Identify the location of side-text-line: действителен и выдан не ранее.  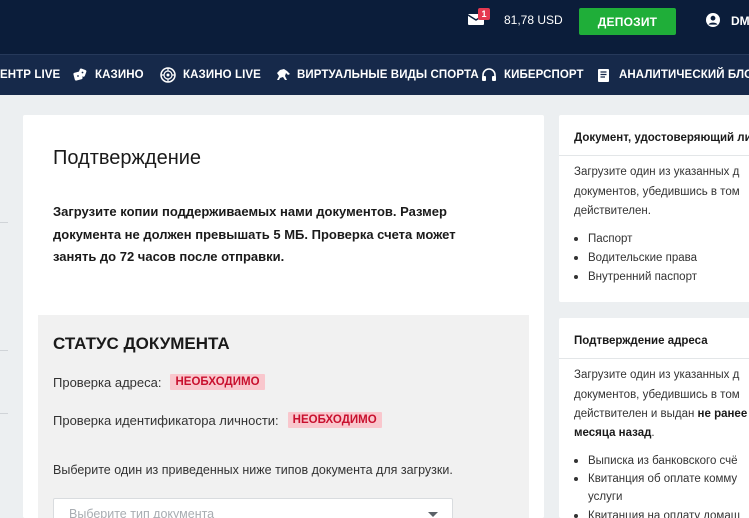
(660, 414).